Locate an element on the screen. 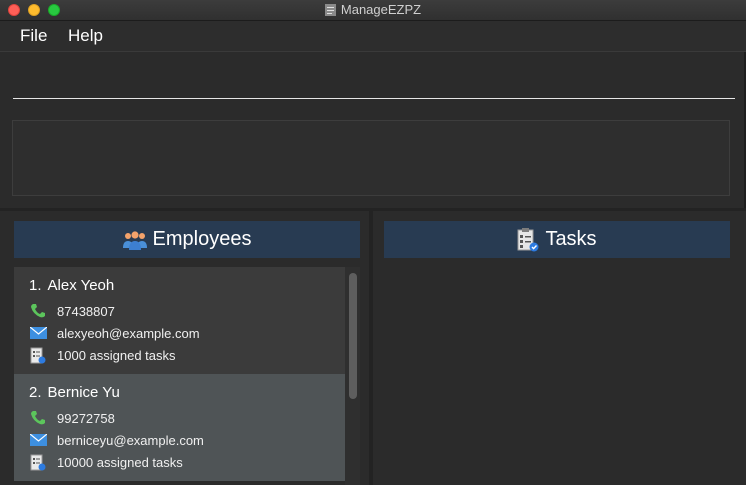 The width and height of the screenshot is (746, 485). window-titlebar: ManageEZPZ is located at coordinates (373, 10).